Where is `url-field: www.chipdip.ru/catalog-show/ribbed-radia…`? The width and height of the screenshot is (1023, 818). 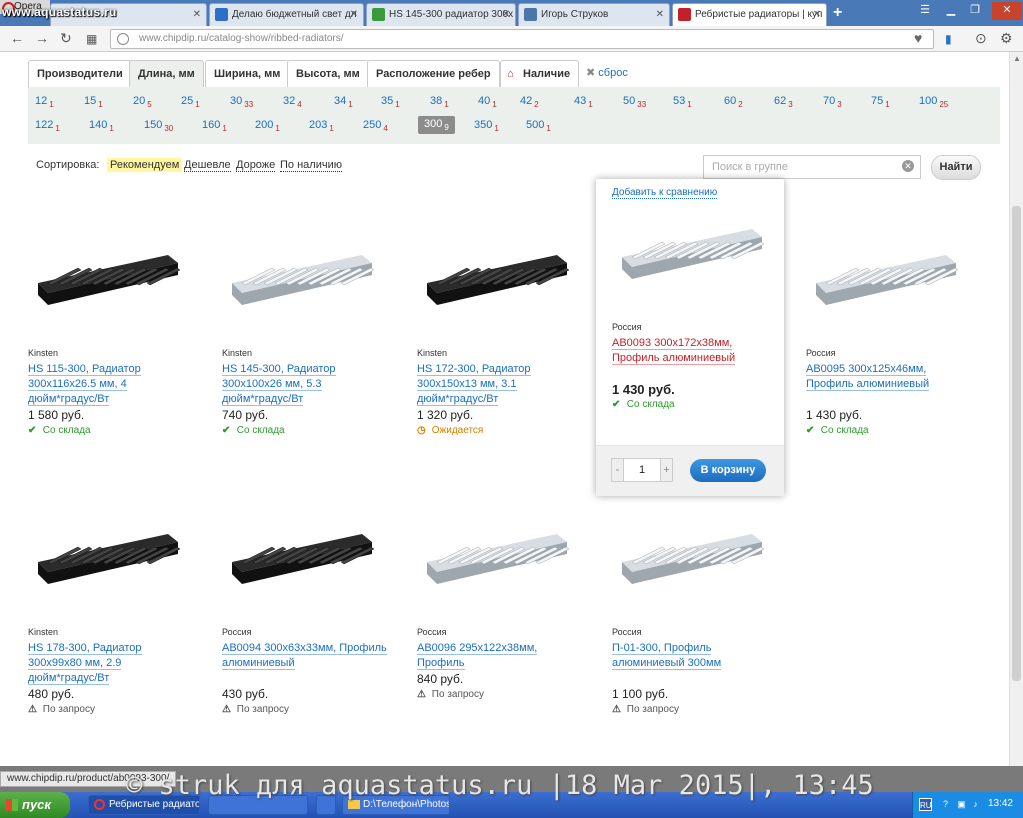 url-field: www.chipdip.ru/catalog-show/ribbed-radia… is located at coordinates (522, 39).